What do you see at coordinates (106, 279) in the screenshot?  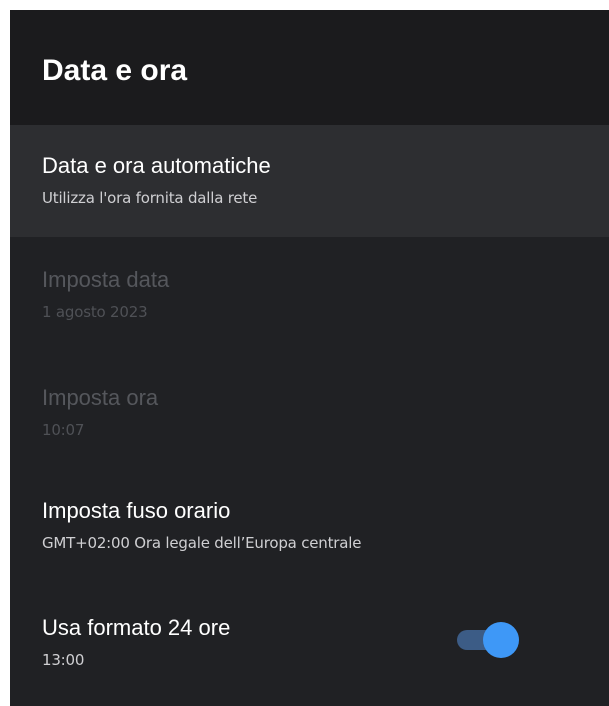 I see `setting-title: Imposta data` at bounding box center [106, 279].